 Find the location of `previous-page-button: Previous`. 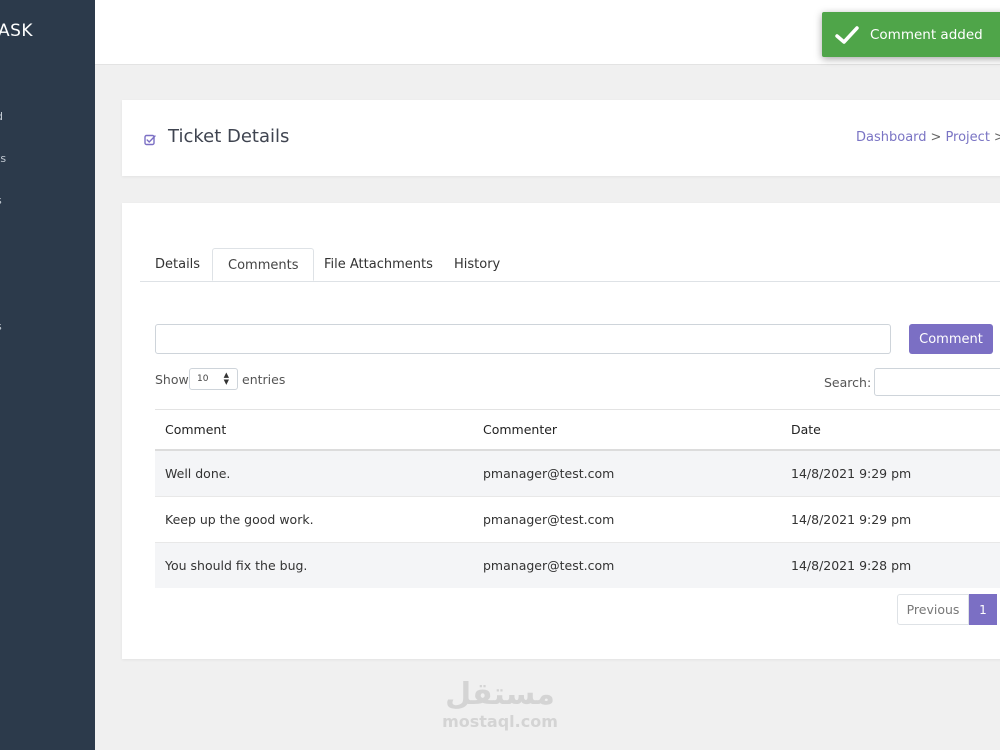

previous-page-button: Previous is located at coordinates (933, 609).